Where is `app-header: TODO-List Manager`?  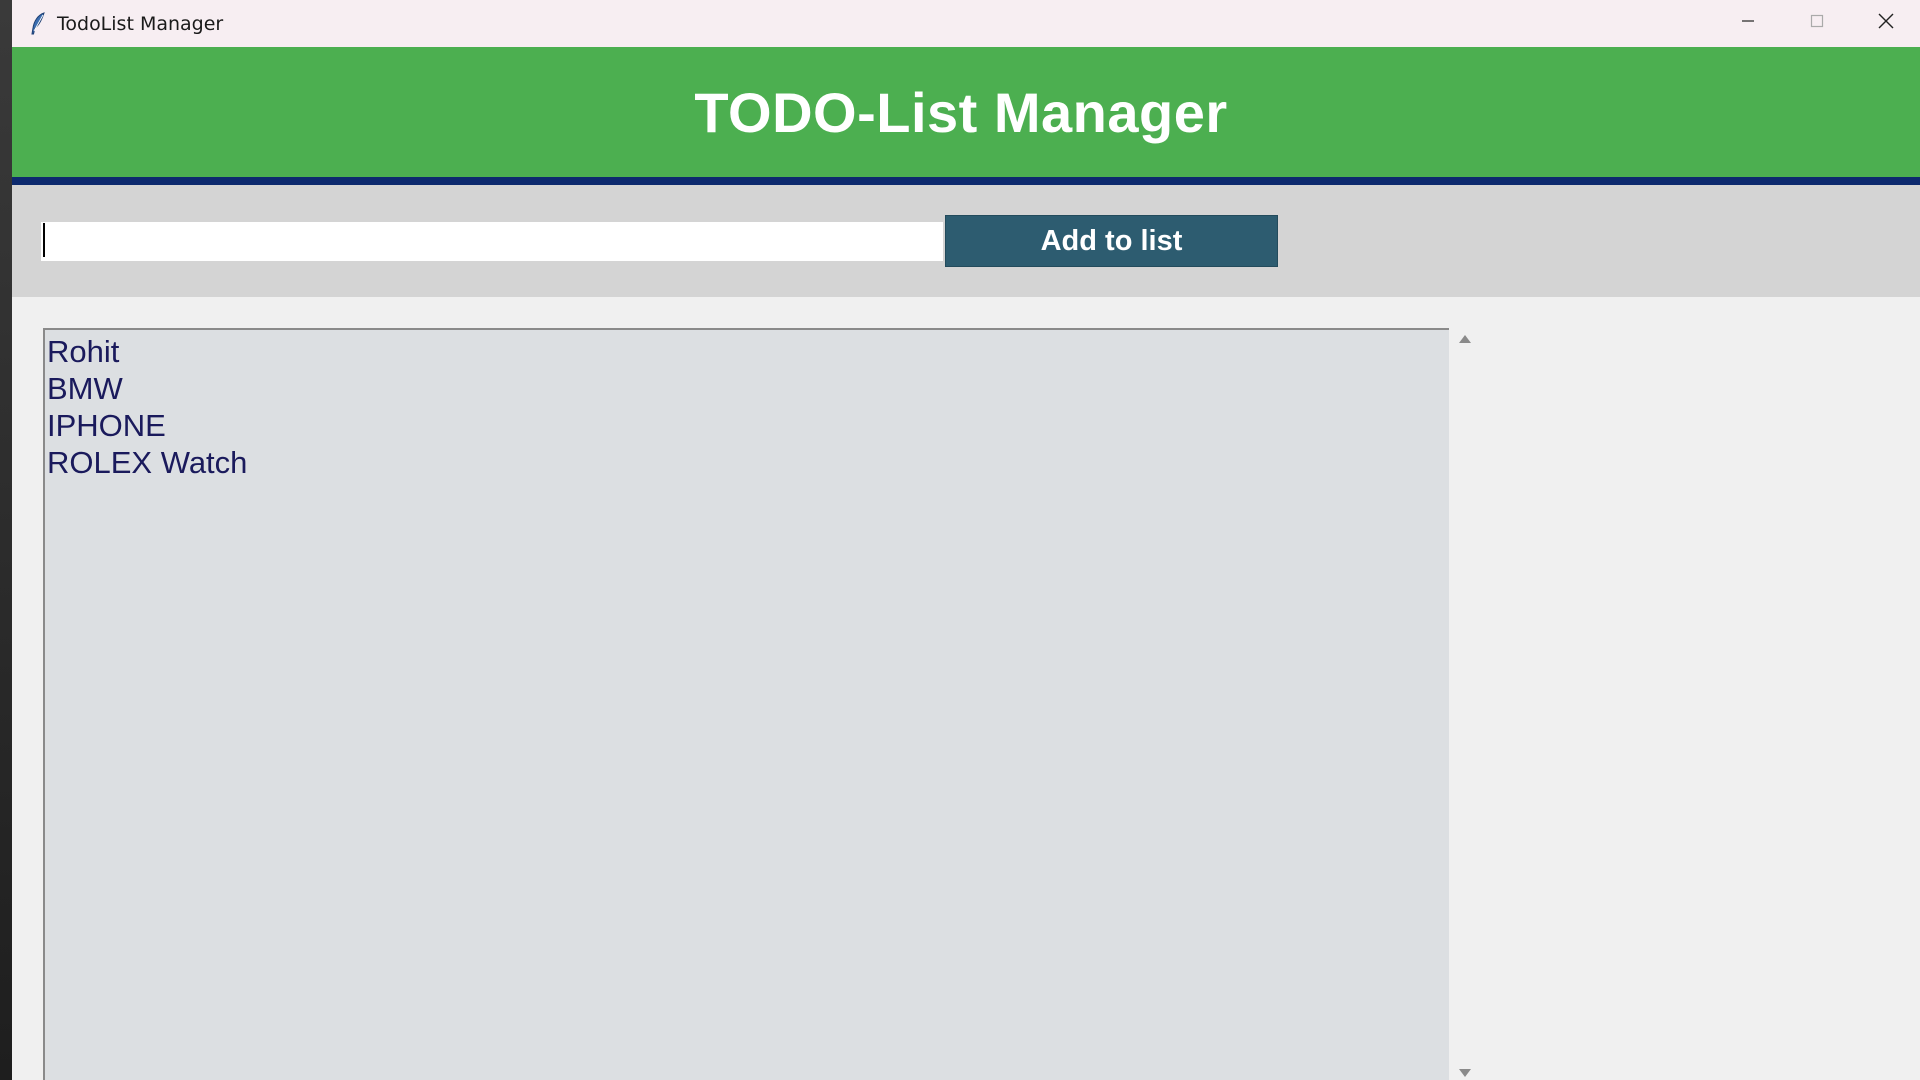 app-header: TODO-List Manager is located at coordinates (966, 112).